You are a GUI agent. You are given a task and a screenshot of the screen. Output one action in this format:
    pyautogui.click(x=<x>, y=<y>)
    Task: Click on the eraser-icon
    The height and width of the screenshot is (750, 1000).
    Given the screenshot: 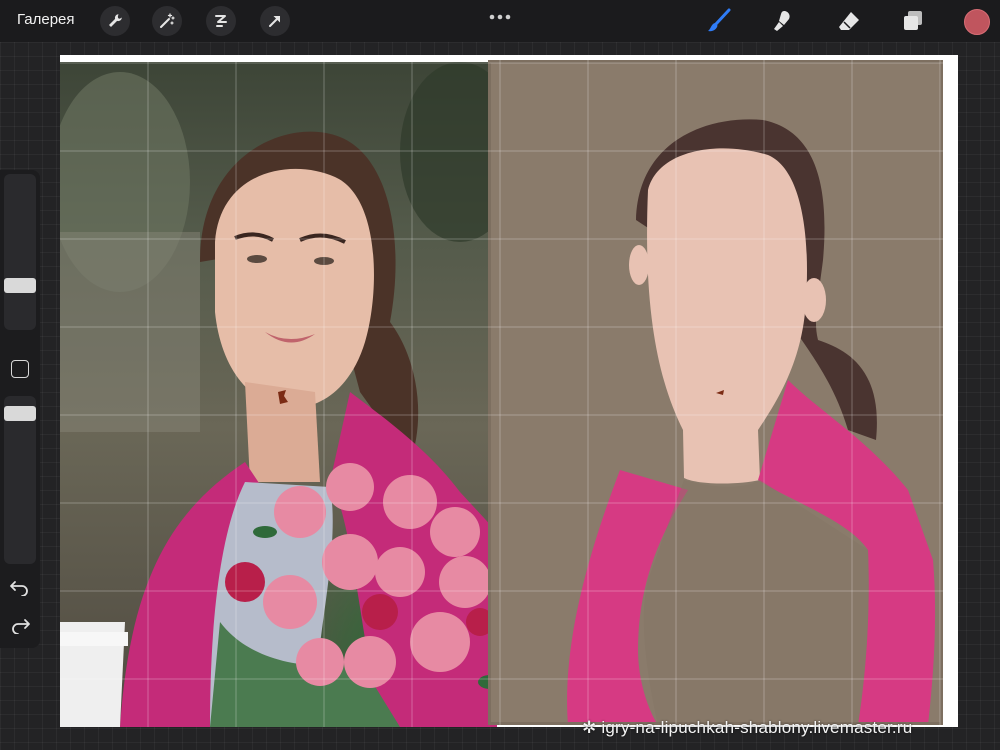 What is the action you would take?
    pyautogui.click(x=849, y=21)
    